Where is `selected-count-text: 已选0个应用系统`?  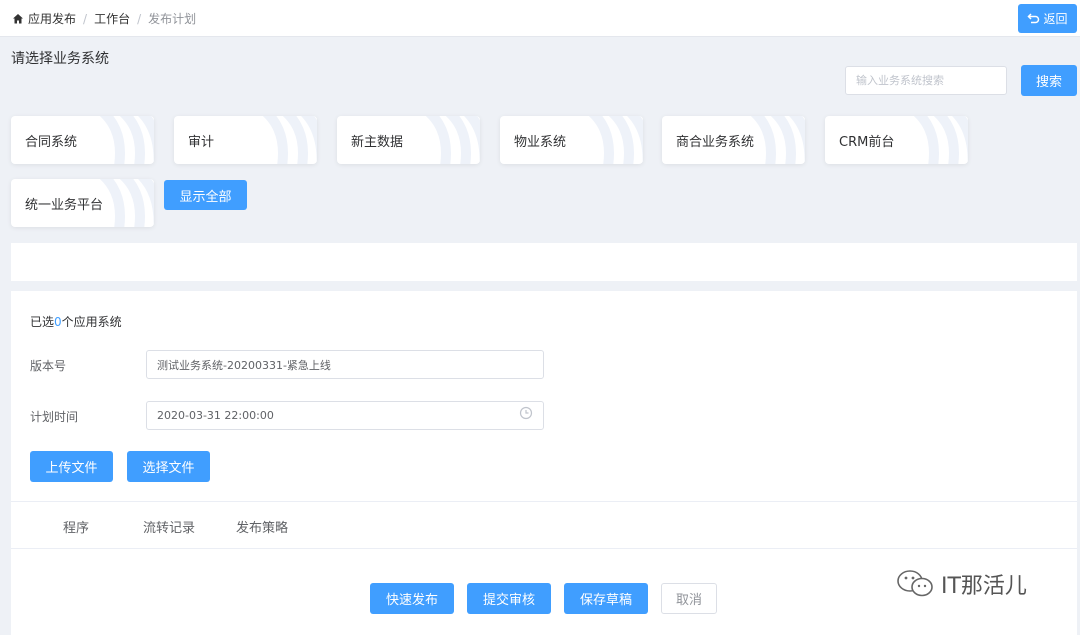
selected-count-text: 已选0个应用系统 is located at coordinates (76, 321).